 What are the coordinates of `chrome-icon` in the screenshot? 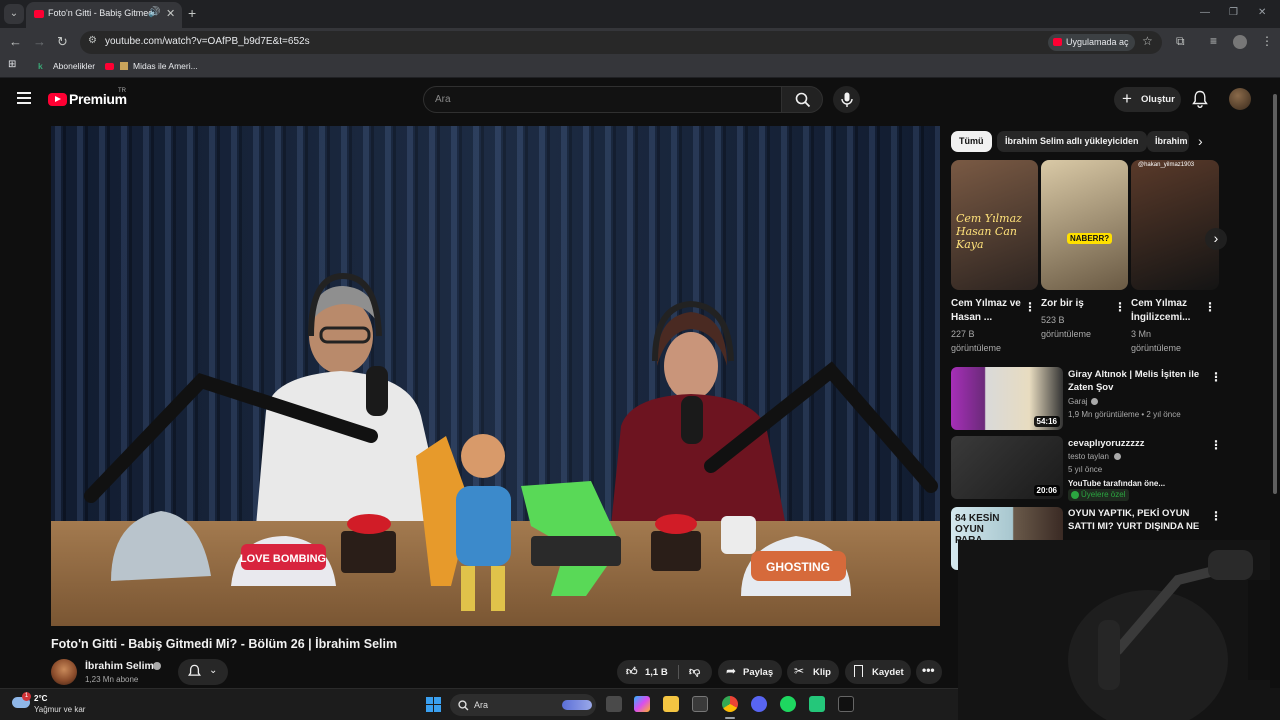 It's located at (730, 704).